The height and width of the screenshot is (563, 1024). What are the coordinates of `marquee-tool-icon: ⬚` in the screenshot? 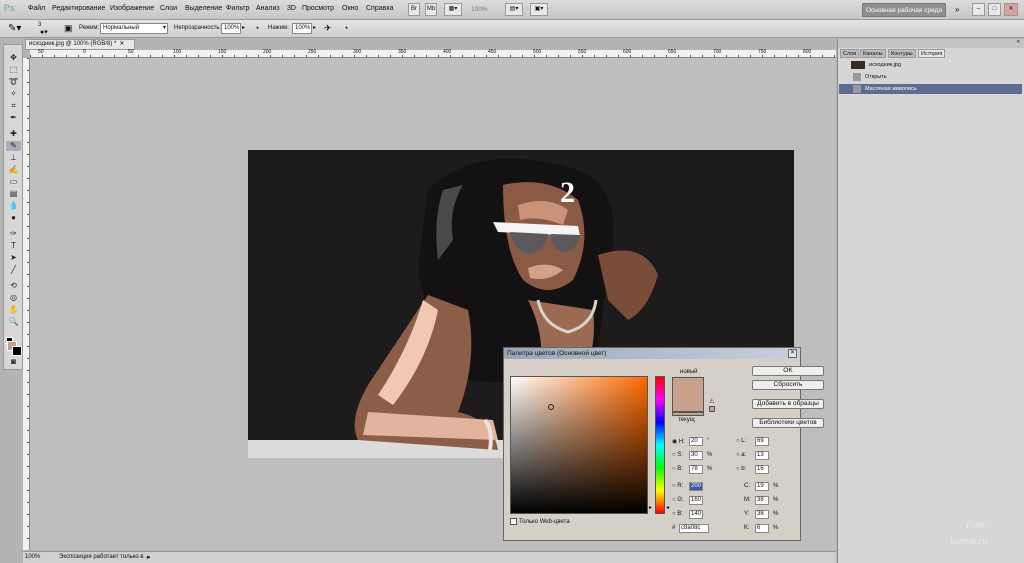 It's located at (13, 70).